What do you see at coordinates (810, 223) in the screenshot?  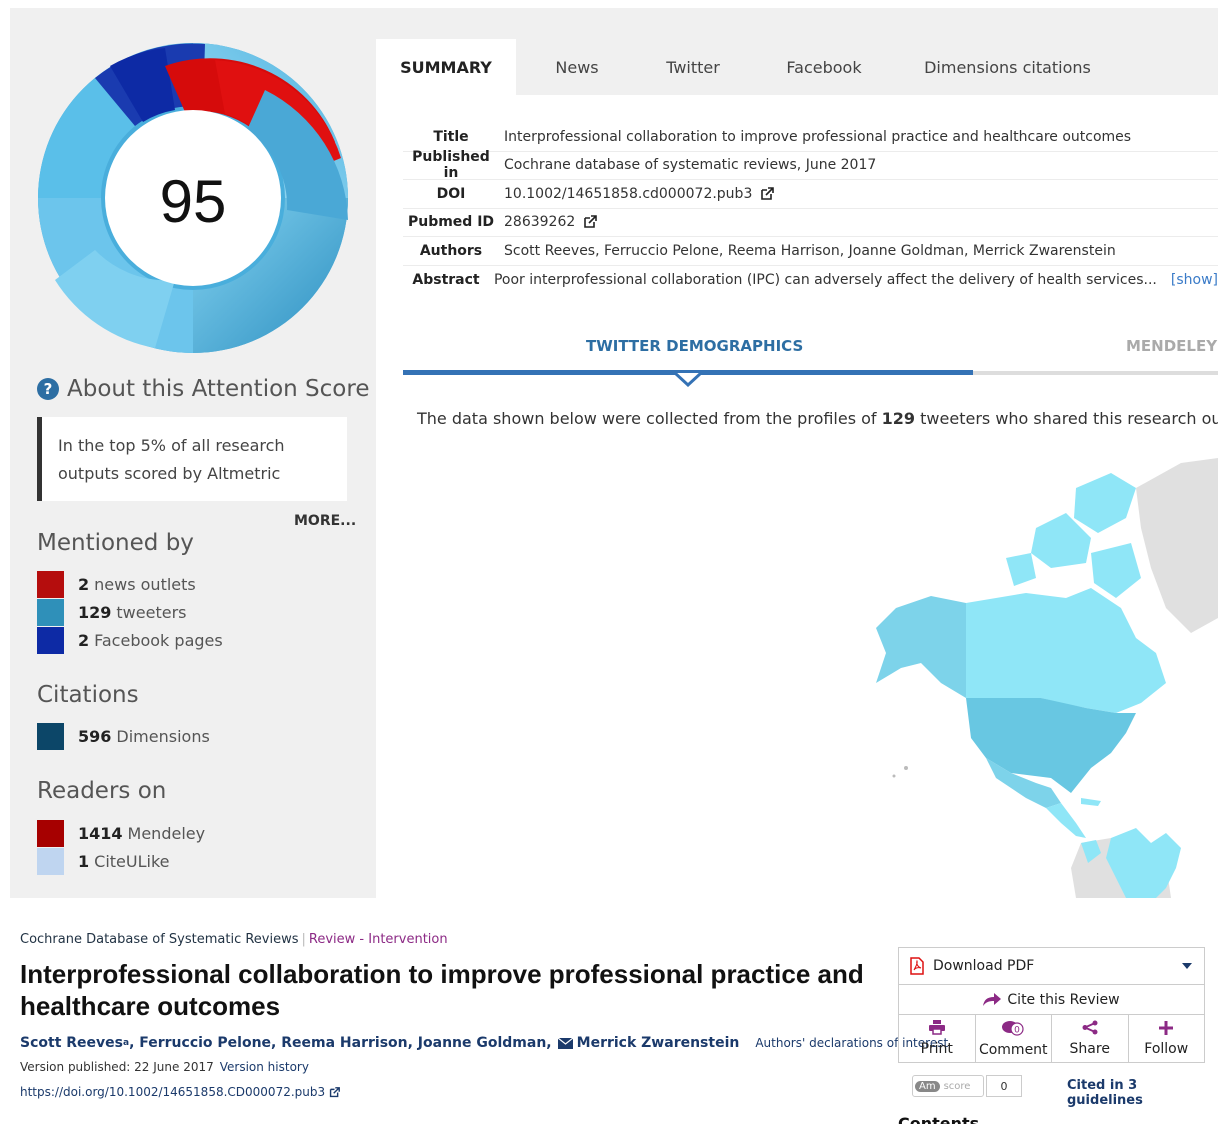 I see `pubmed-row: Pubmed ID 28639262` at bounding box center [810, 223].